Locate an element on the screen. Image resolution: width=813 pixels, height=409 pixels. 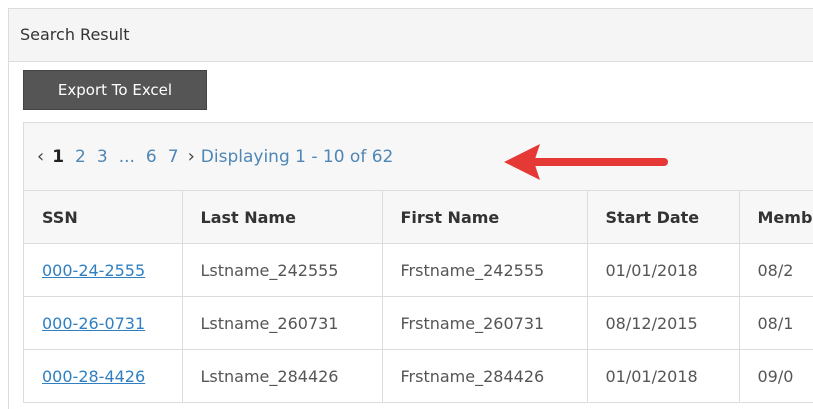
member-date-cell: 08/1 is located at coordinates (776, 323).